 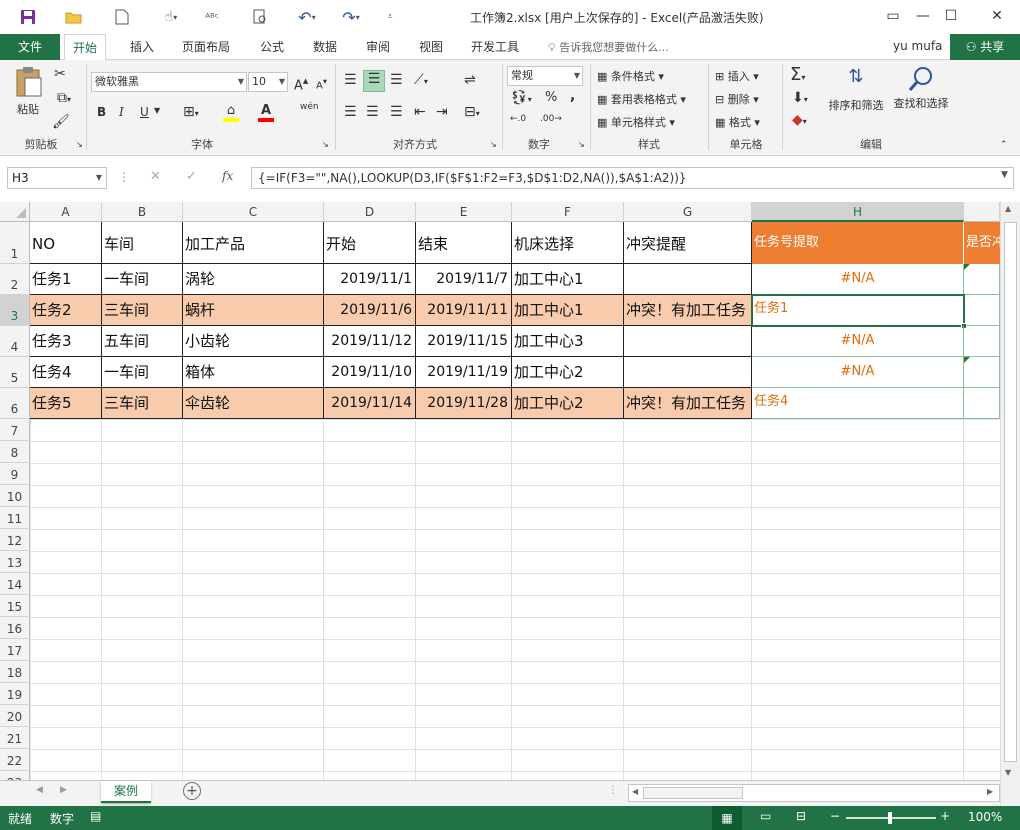 I want to click on font-name-combo: 微软雅黑 ▼, so click(x=169, y=82).